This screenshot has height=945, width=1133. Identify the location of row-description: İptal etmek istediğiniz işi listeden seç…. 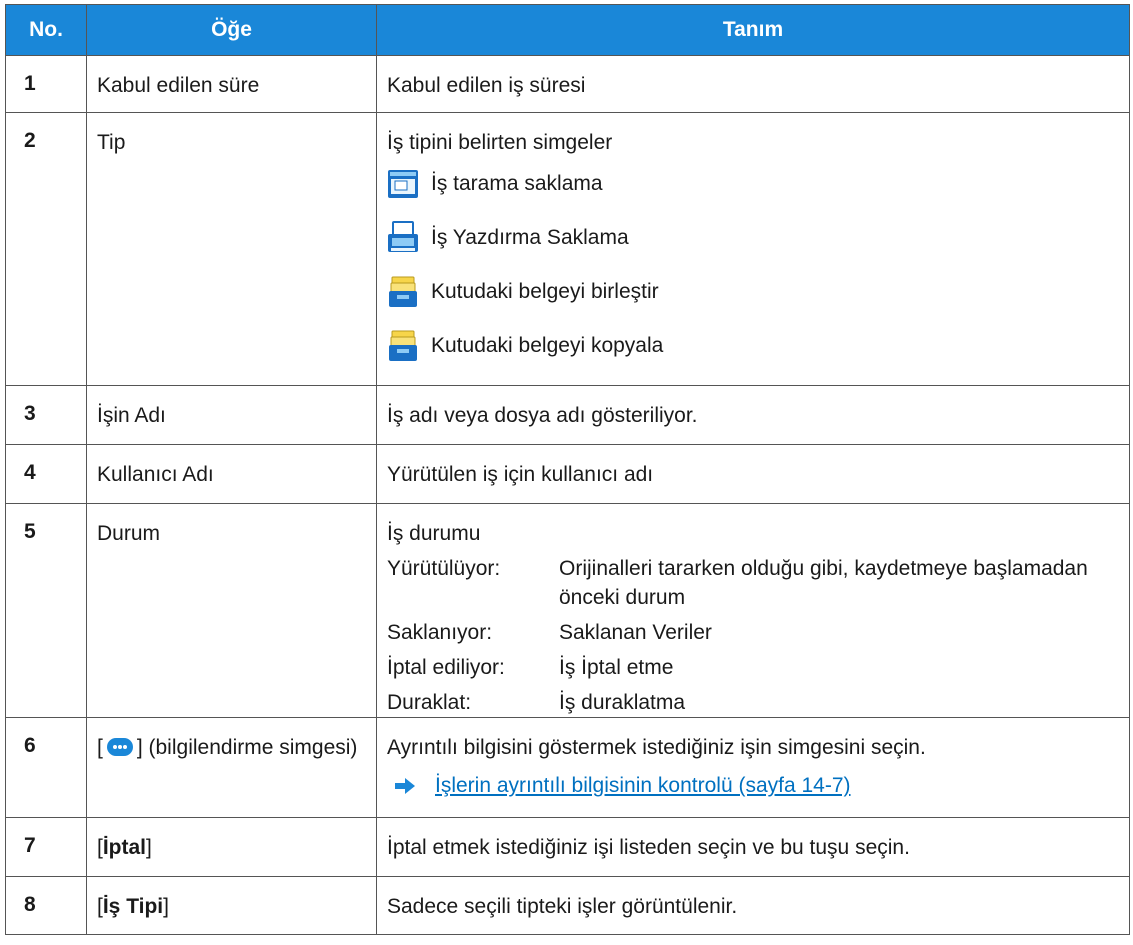
(753, 847).